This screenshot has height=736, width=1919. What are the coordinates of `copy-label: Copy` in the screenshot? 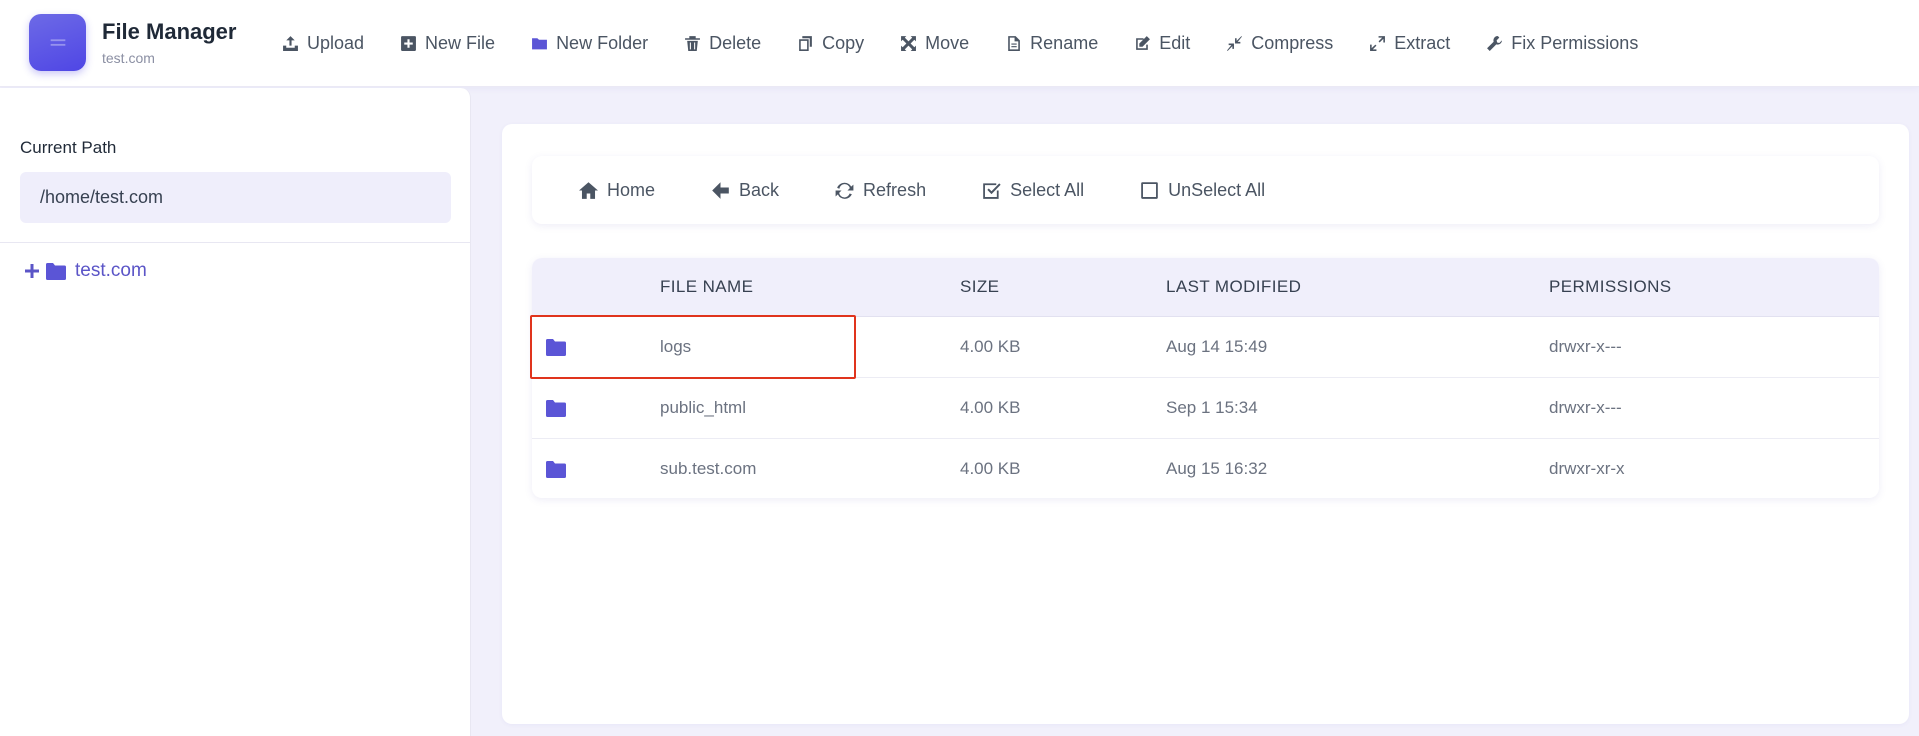 It's located at (843, 42).